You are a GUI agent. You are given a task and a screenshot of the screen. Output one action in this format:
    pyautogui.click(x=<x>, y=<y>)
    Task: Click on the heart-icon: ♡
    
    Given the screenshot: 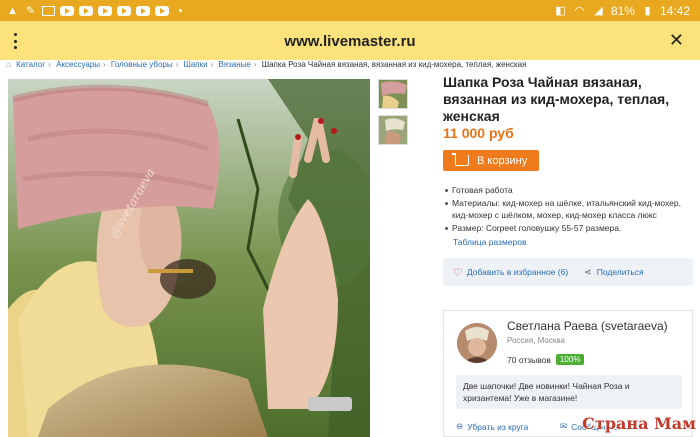 What is the action you would take?
    pyautogui.click(x=458, y=272)
    